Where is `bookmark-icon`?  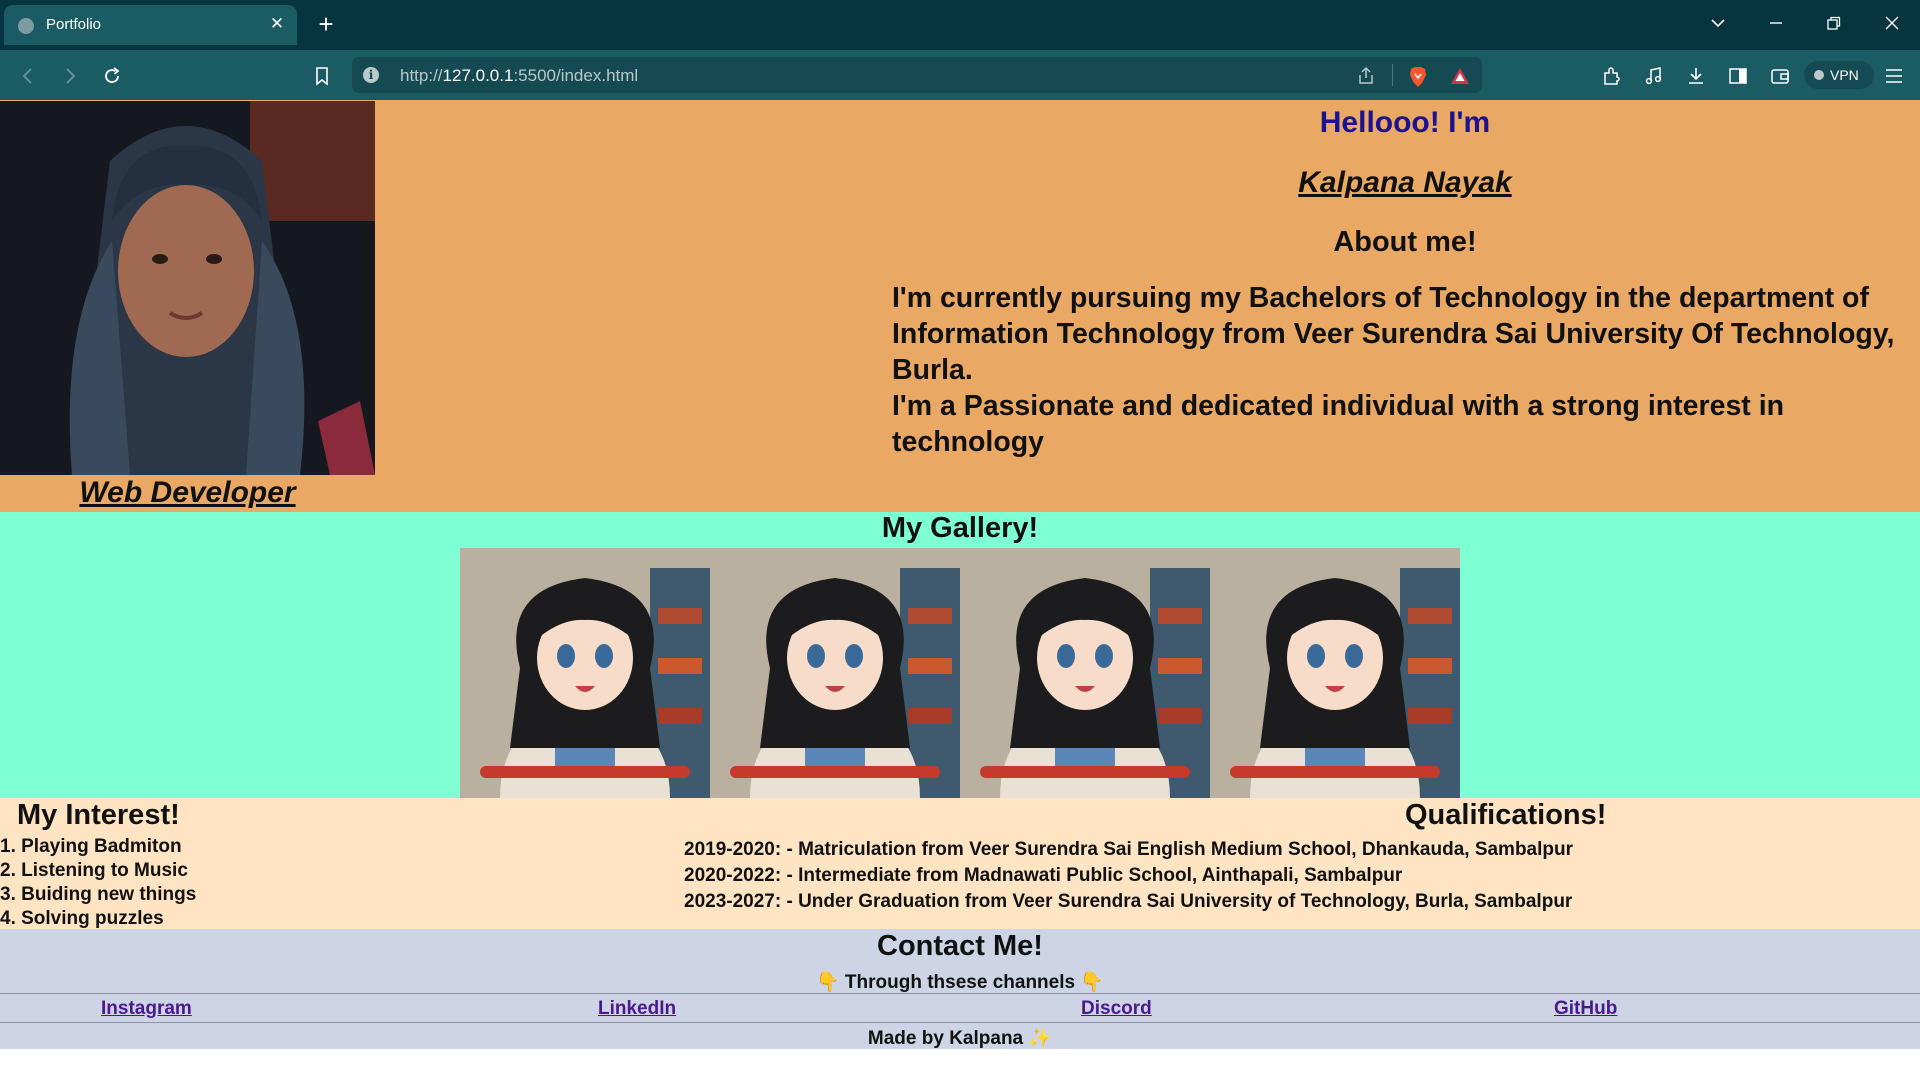
bookmark-icon is located at coordinates (322, 76).